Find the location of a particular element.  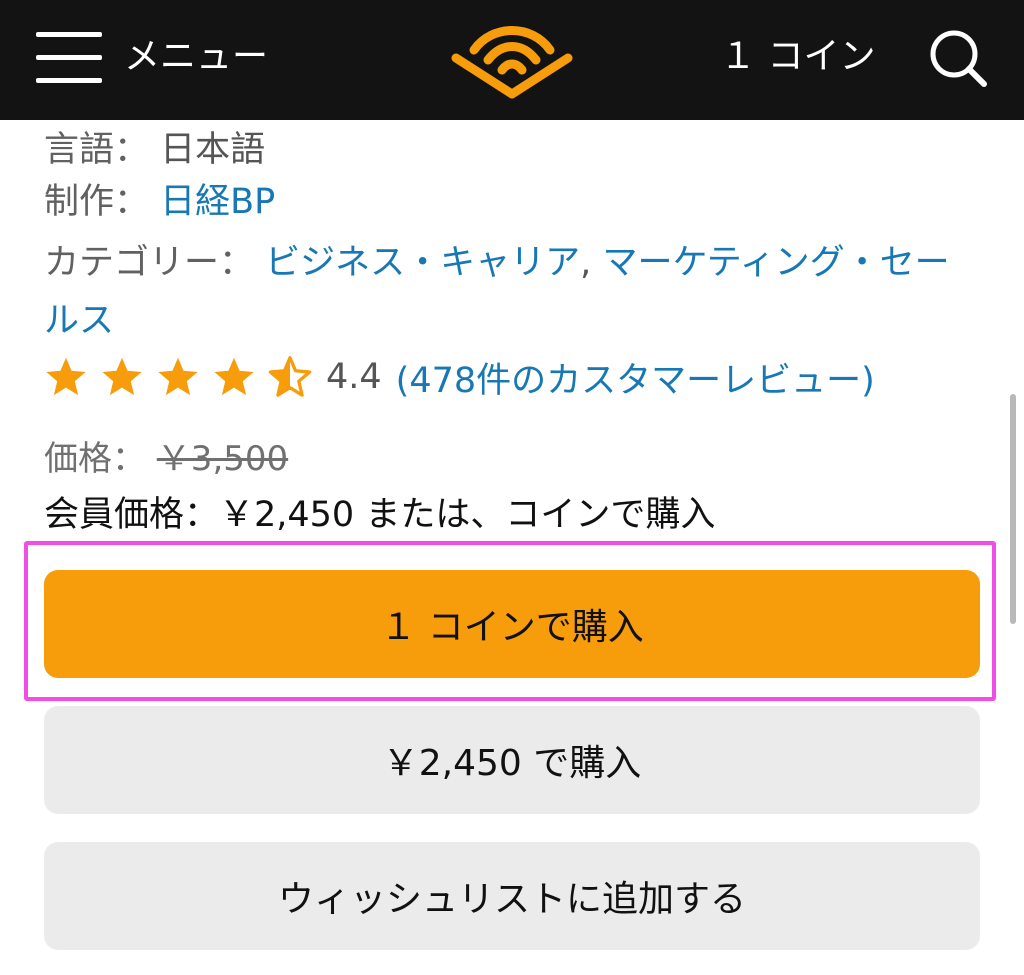

category-row: カテゴリー： ビジネス・キャリア, マーケティング・セールス is located at coordinates (514, 292).